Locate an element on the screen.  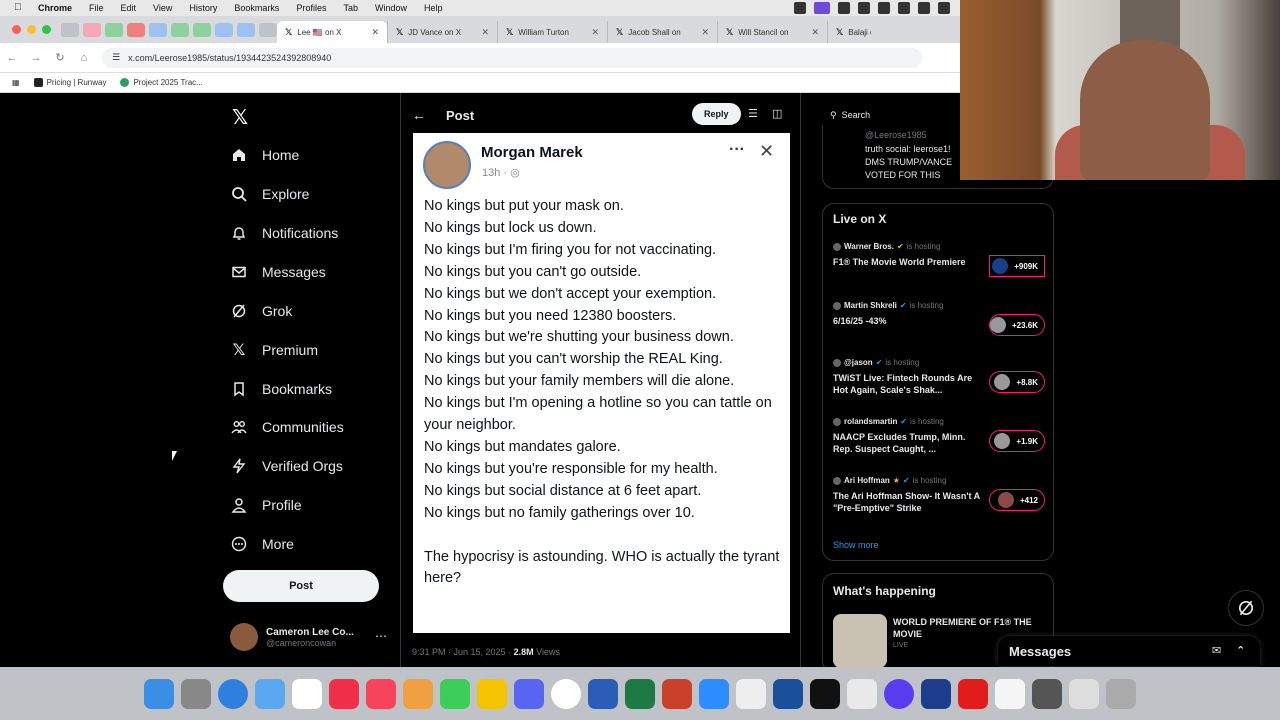
safari-icon is located at coordinates (233, 693).